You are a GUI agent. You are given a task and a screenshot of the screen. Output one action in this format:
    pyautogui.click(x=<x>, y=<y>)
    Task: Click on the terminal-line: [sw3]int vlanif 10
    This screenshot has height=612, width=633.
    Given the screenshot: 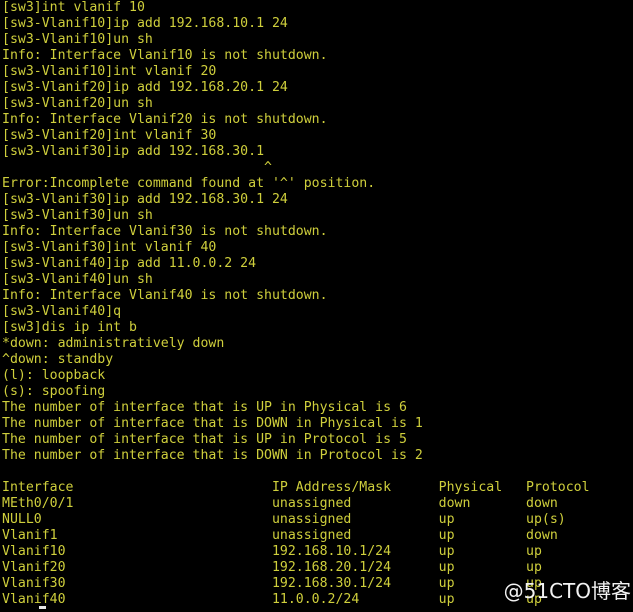 What is the action you would take?
    pyautogui.click(x=73, y=7)
    